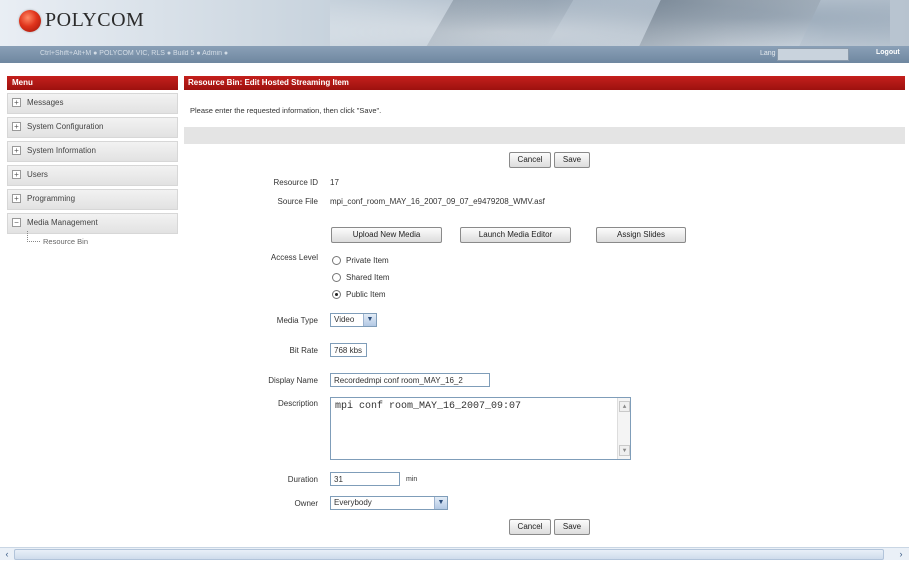  I want to click on media-type-select: Video ▼, so click(353, 320).